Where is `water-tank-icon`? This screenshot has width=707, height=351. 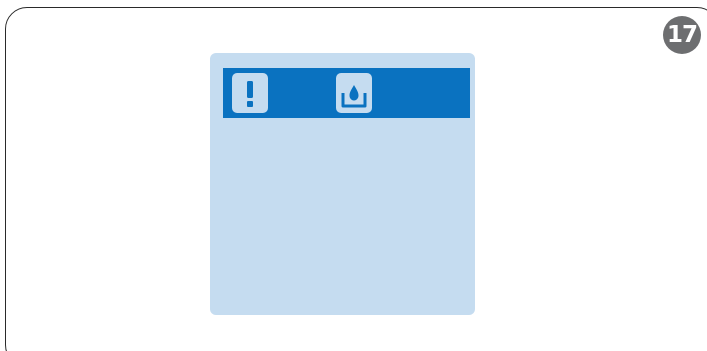
water-tank-icon is located at coordinates (354, 93).